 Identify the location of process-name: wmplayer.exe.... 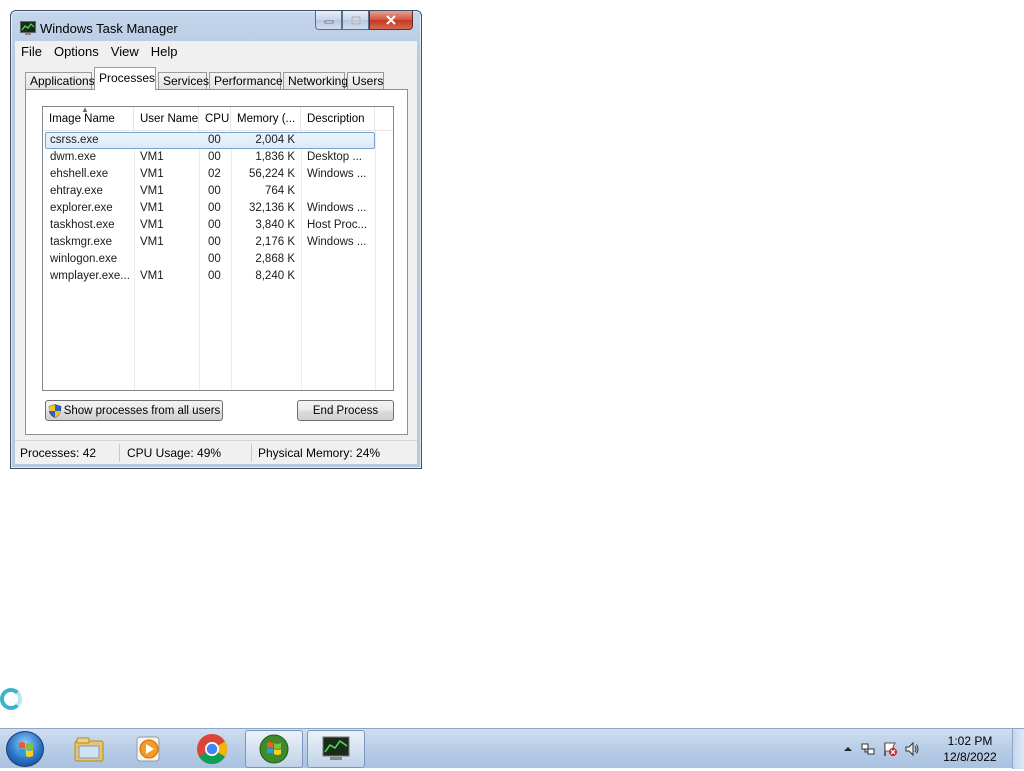
(90, 276).